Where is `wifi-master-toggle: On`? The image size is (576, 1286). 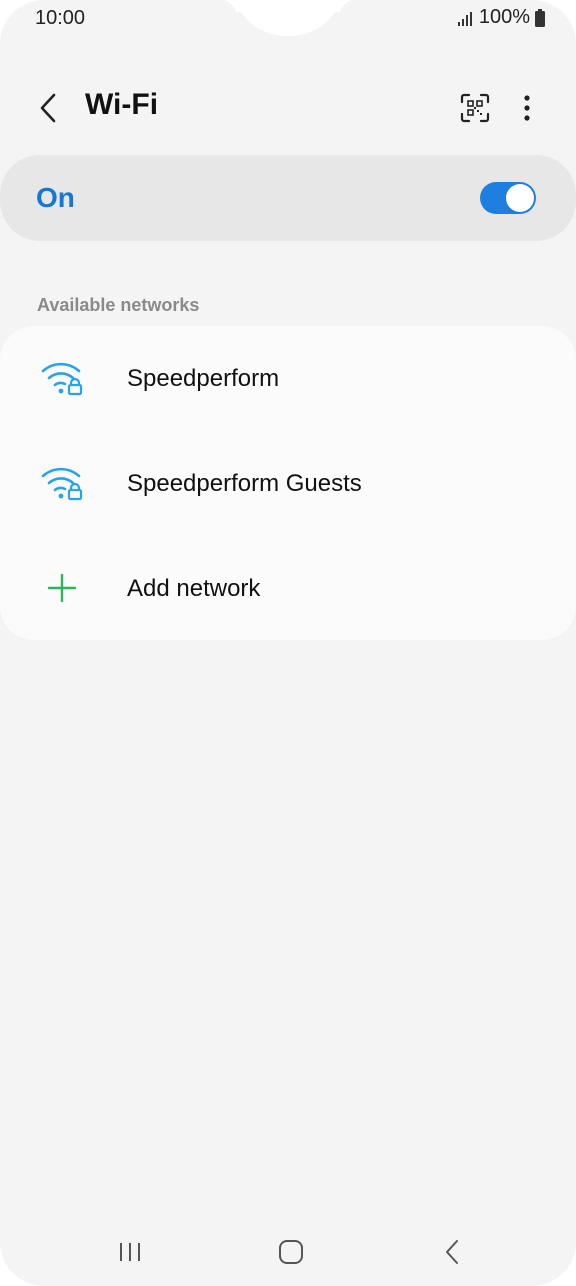
wifi-master-toggle: On is located at coordinates (288, 198).